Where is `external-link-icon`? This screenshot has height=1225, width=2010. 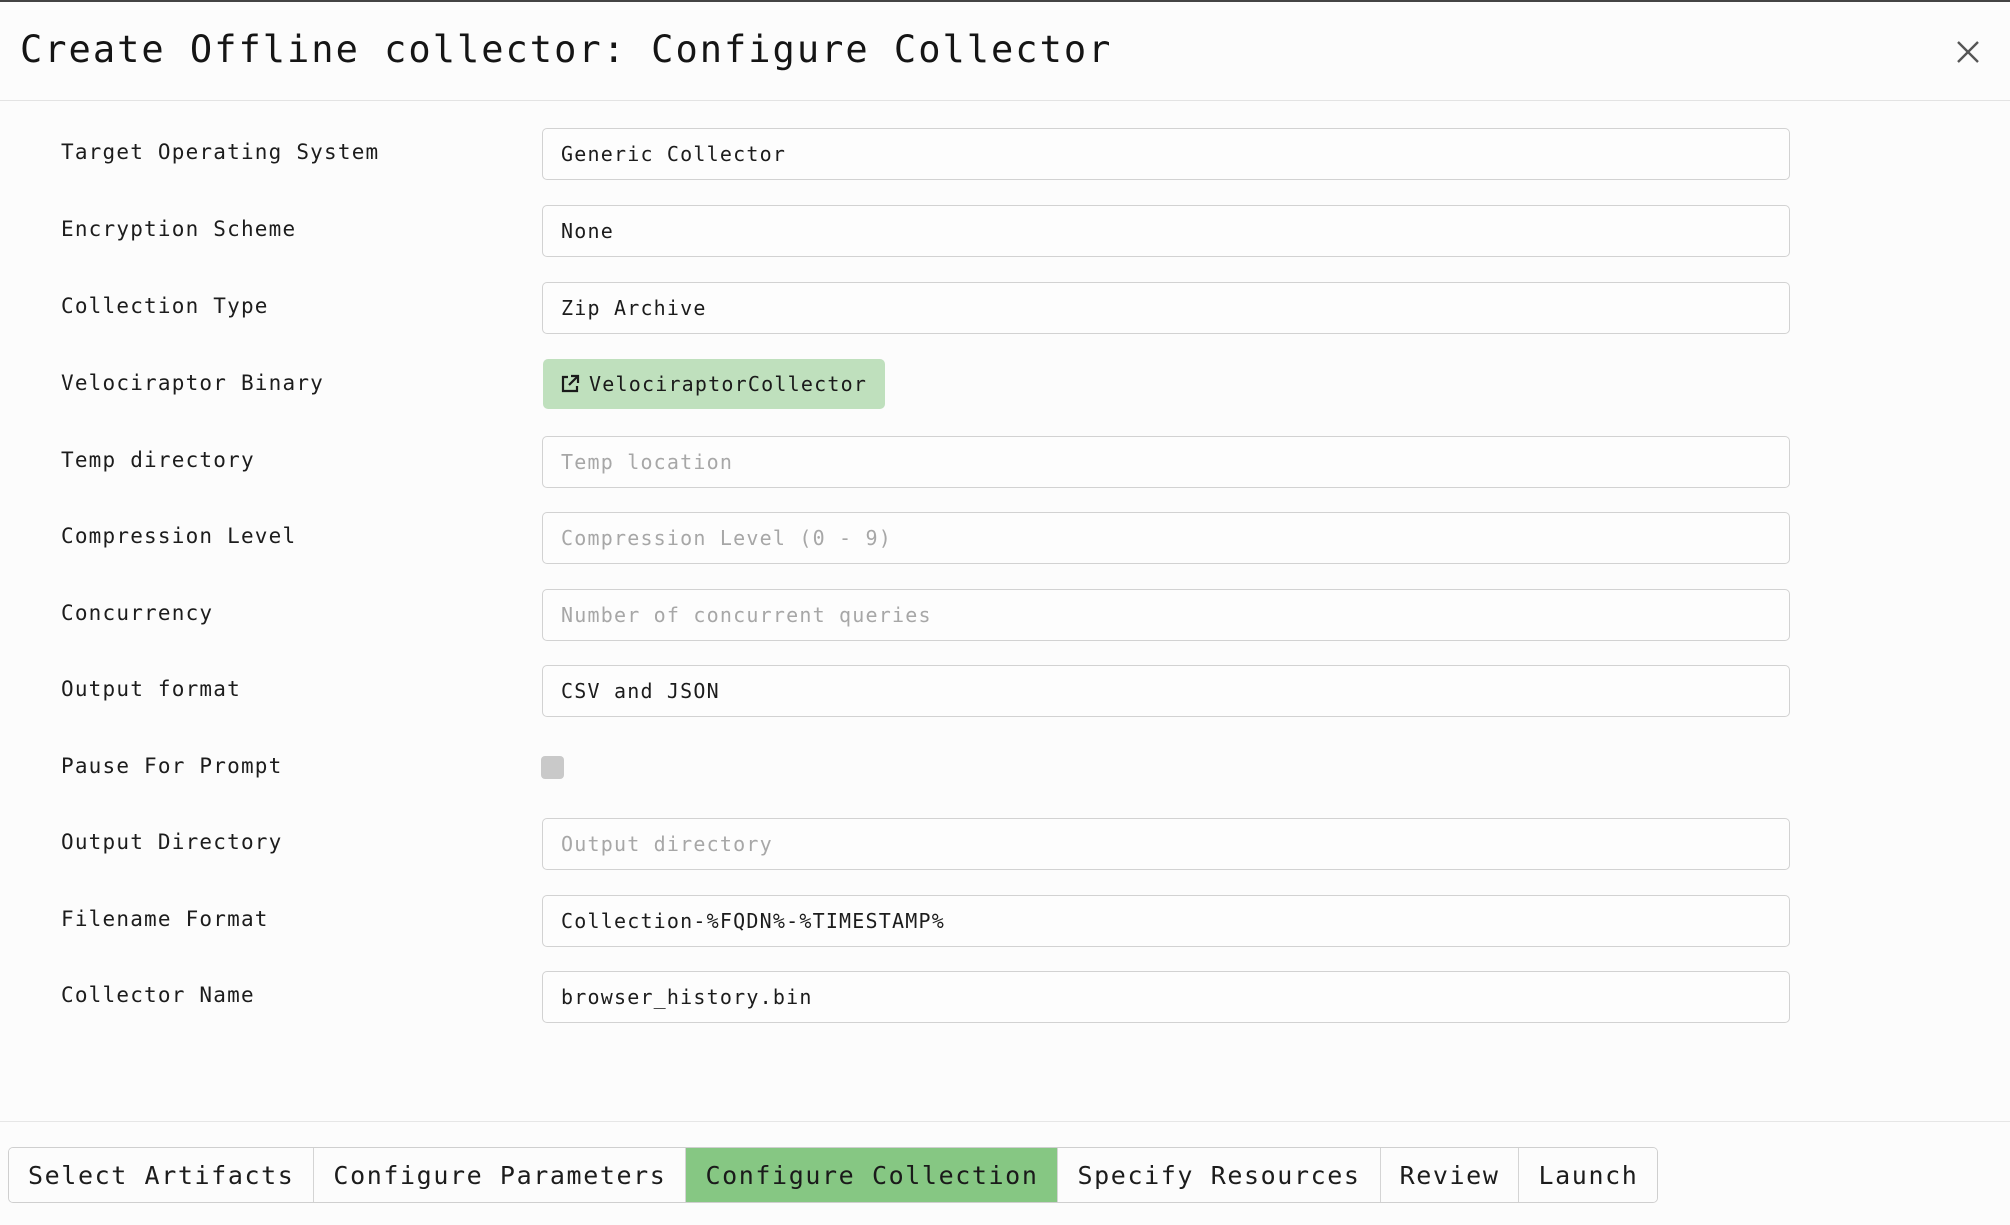 external-link-icon is located at coordinates (570, 384).